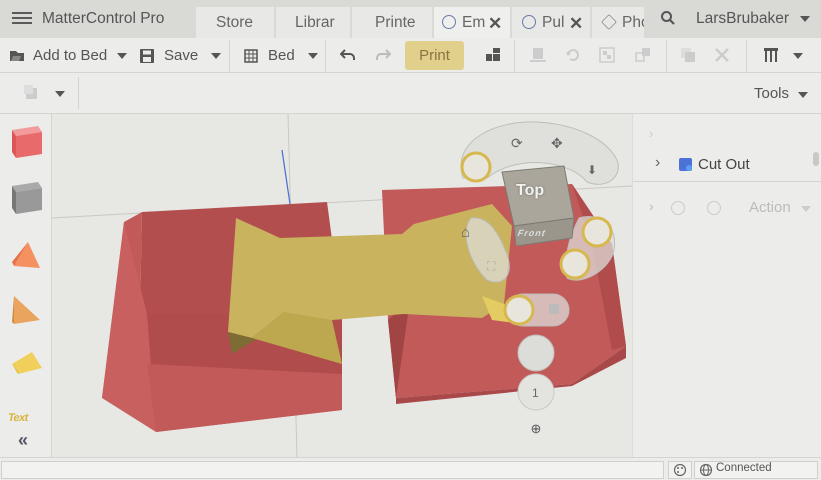 Image resolution: width=821 pixels, height=480 pixels. Describe the element at coordinates (607, 55) in the screenshot. I see `group-icon` at that location.